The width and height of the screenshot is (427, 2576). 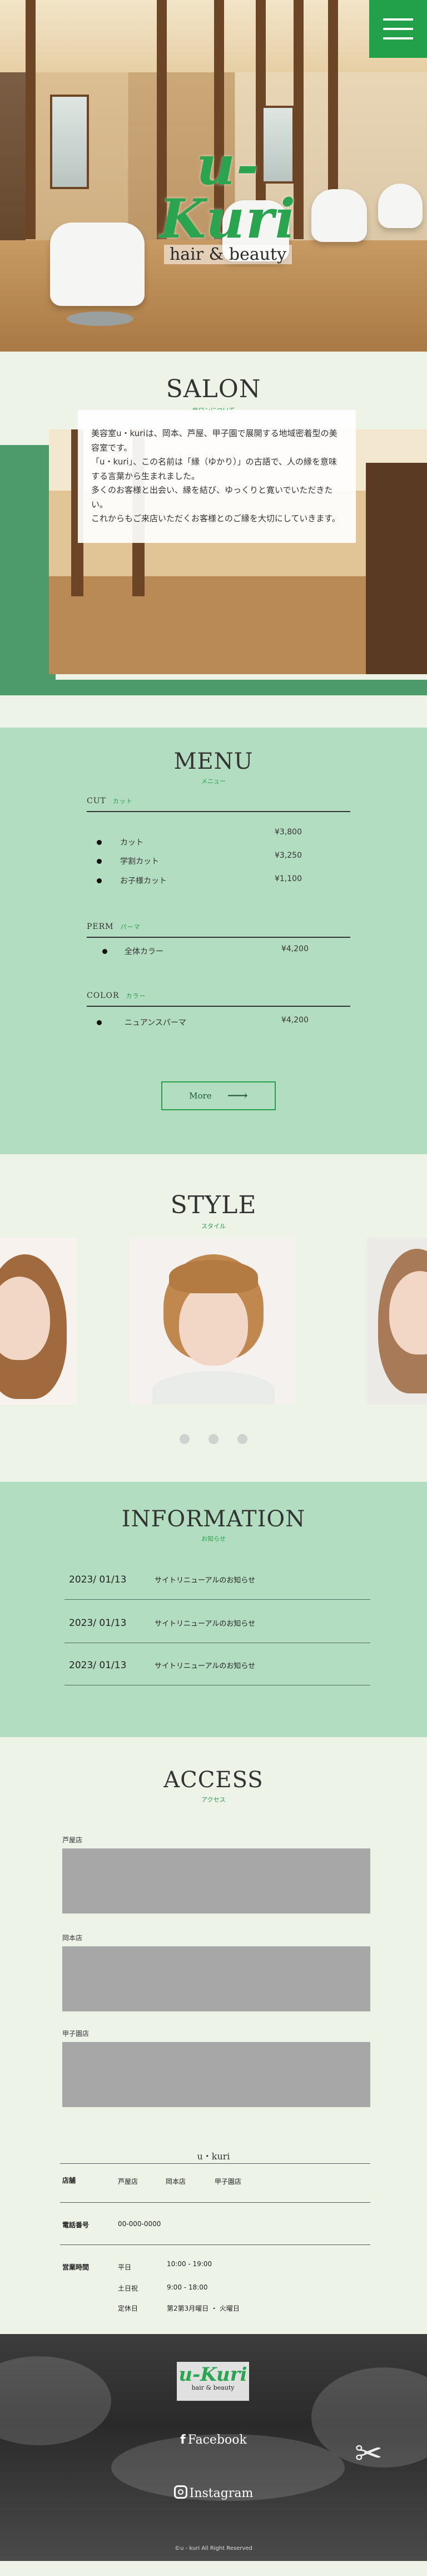 What do you see at coordinates (213, 1538) in the screenshot?
I see `section-subtitle: お知らせ` at bounding box center [213, 1538].